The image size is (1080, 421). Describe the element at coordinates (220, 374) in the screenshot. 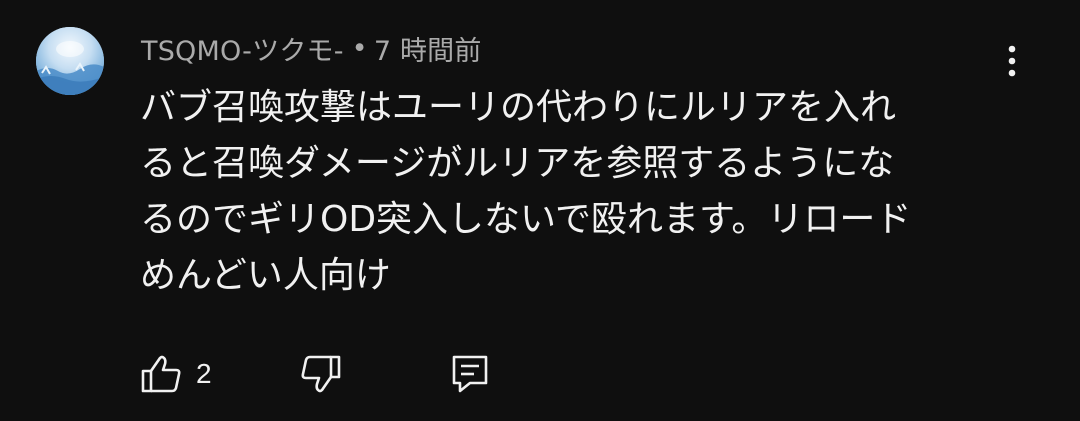

I see `like-button: 2` at that location.